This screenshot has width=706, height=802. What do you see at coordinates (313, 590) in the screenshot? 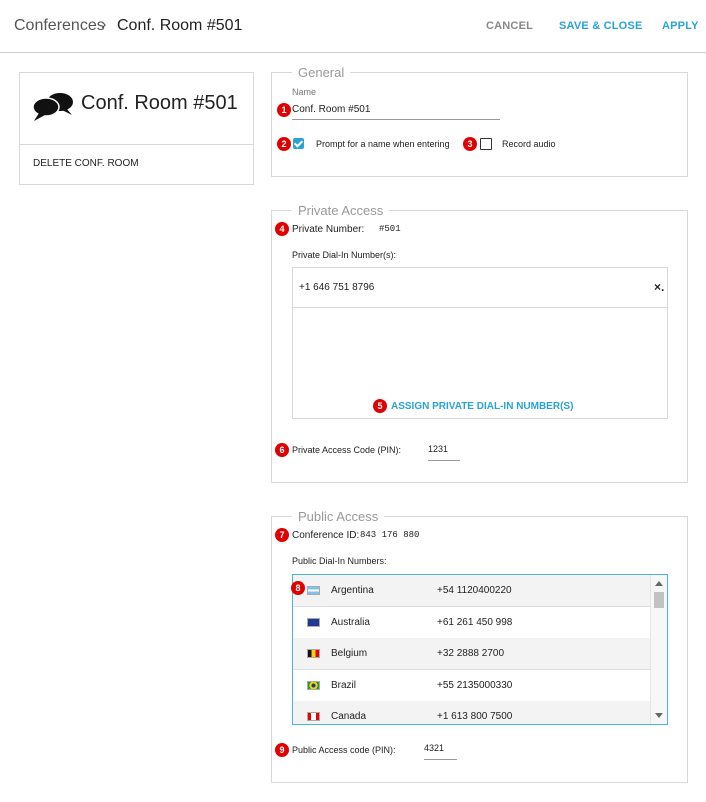
I see `argentina-flag-icon` at bounding box center [313, 590].